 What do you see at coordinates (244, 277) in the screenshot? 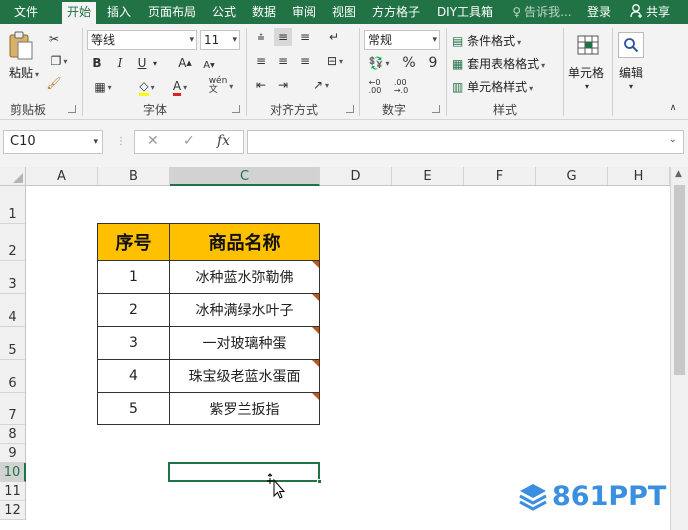
I see `table-cell-product: 冰种蓝水弥勒佛` at bounding box center [244, 277].